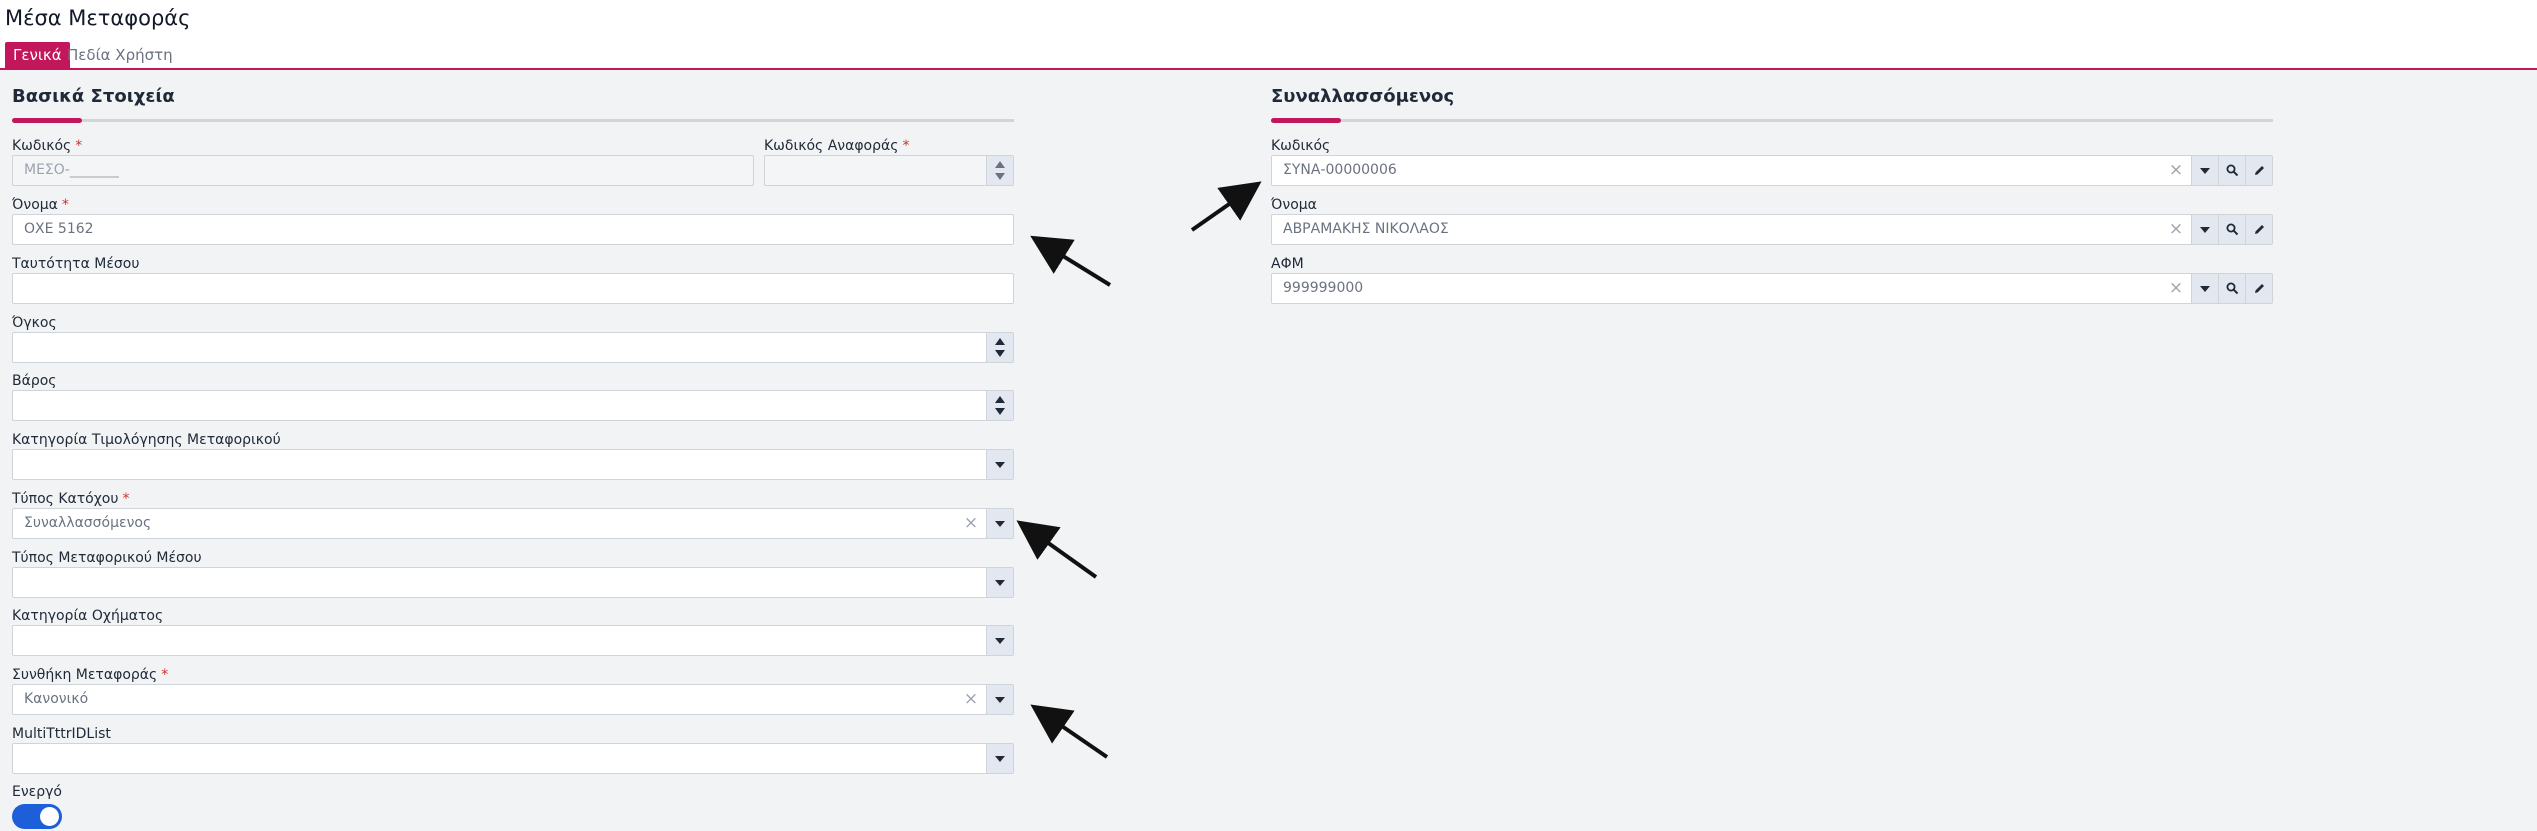  Describe the element at coordinates (1057, 549) in the screenshot. I see `arrow-owner-type` at that location.